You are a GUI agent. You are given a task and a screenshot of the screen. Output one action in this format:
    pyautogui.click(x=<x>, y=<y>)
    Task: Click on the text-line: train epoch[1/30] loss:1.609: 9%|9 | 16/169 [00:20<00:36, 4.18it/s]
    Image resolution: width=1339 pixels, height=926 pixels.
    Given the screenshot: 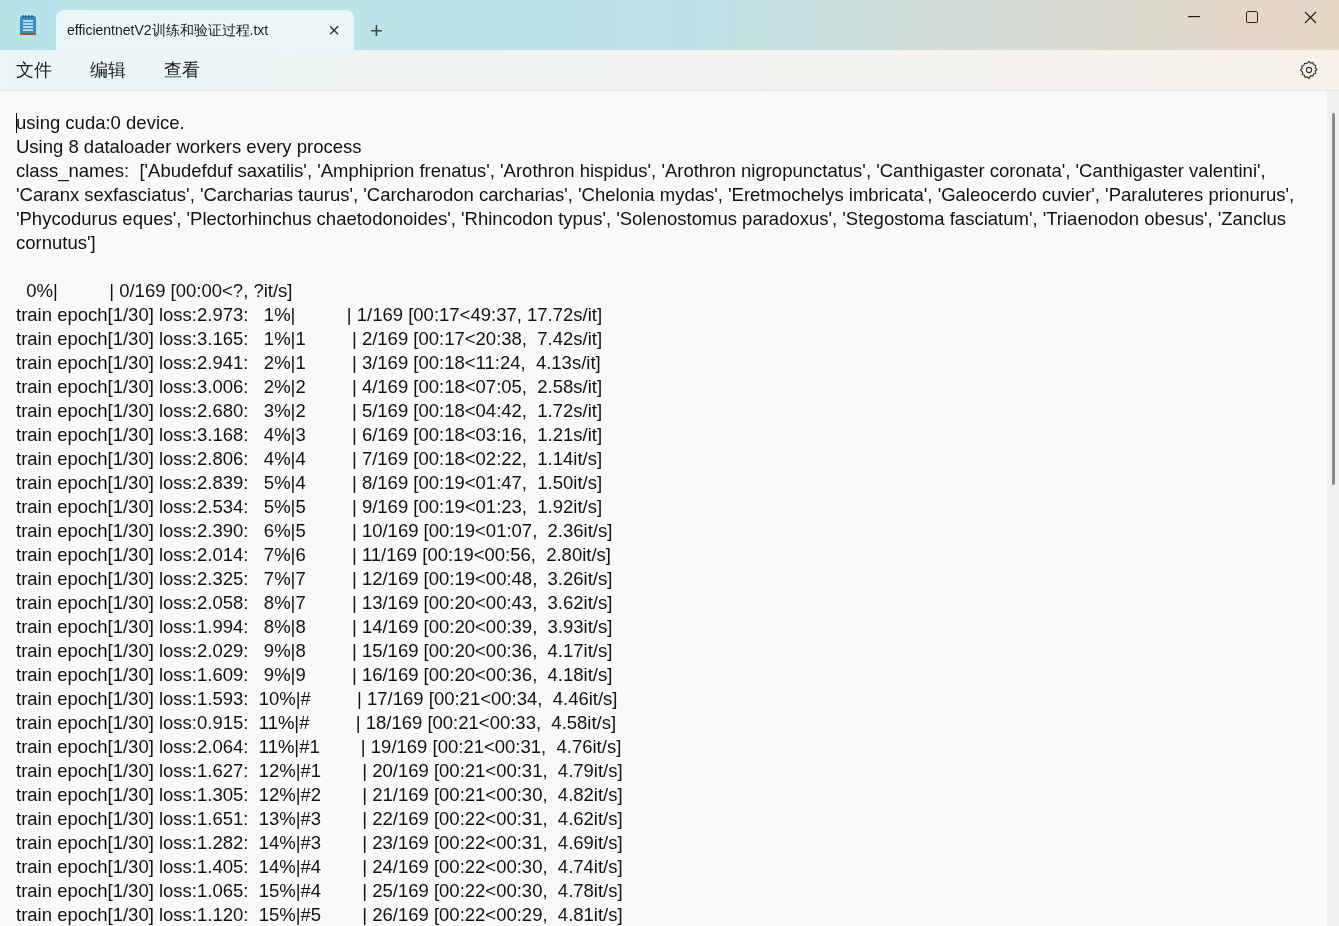 What is the action you would take?
    pyautogui.click(x=314, y=675)
    